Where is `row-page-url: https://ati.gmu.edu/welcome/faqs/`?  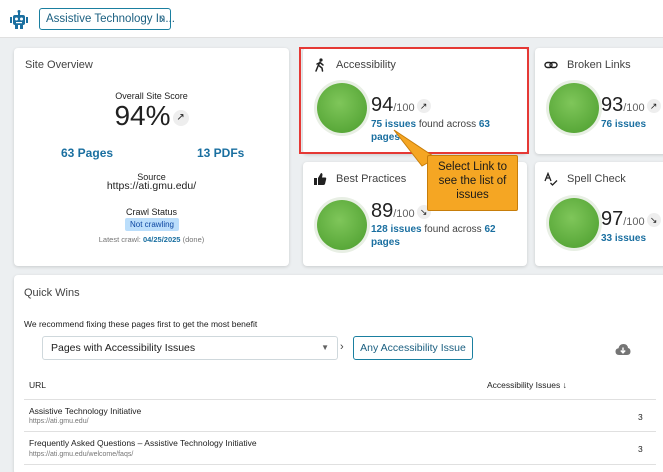
row-page-url: https://ati.gmu.edu/welcome/faqs/ is located at coordinates (81, 454).